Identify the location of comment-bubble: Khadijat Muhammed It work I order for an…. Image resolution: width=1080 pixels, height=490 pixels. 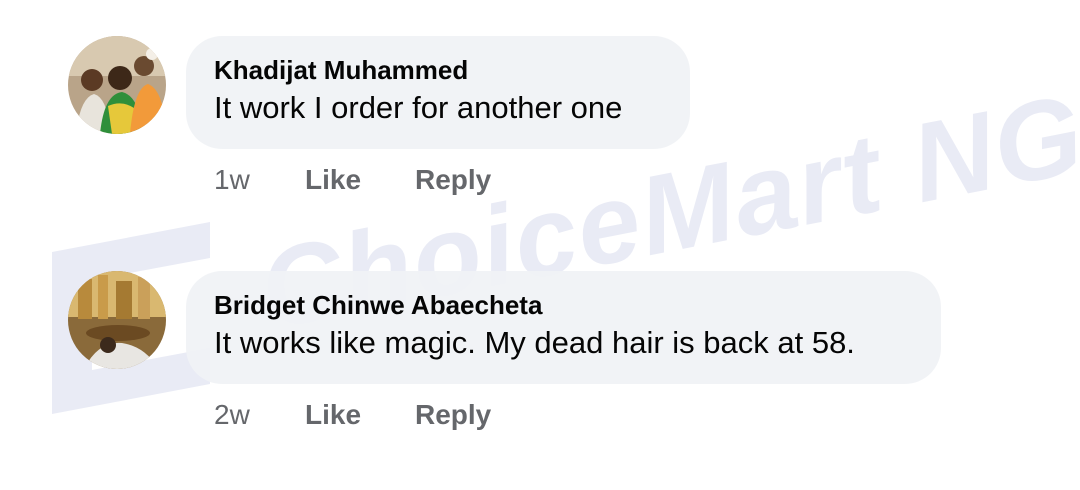
(438, 92).